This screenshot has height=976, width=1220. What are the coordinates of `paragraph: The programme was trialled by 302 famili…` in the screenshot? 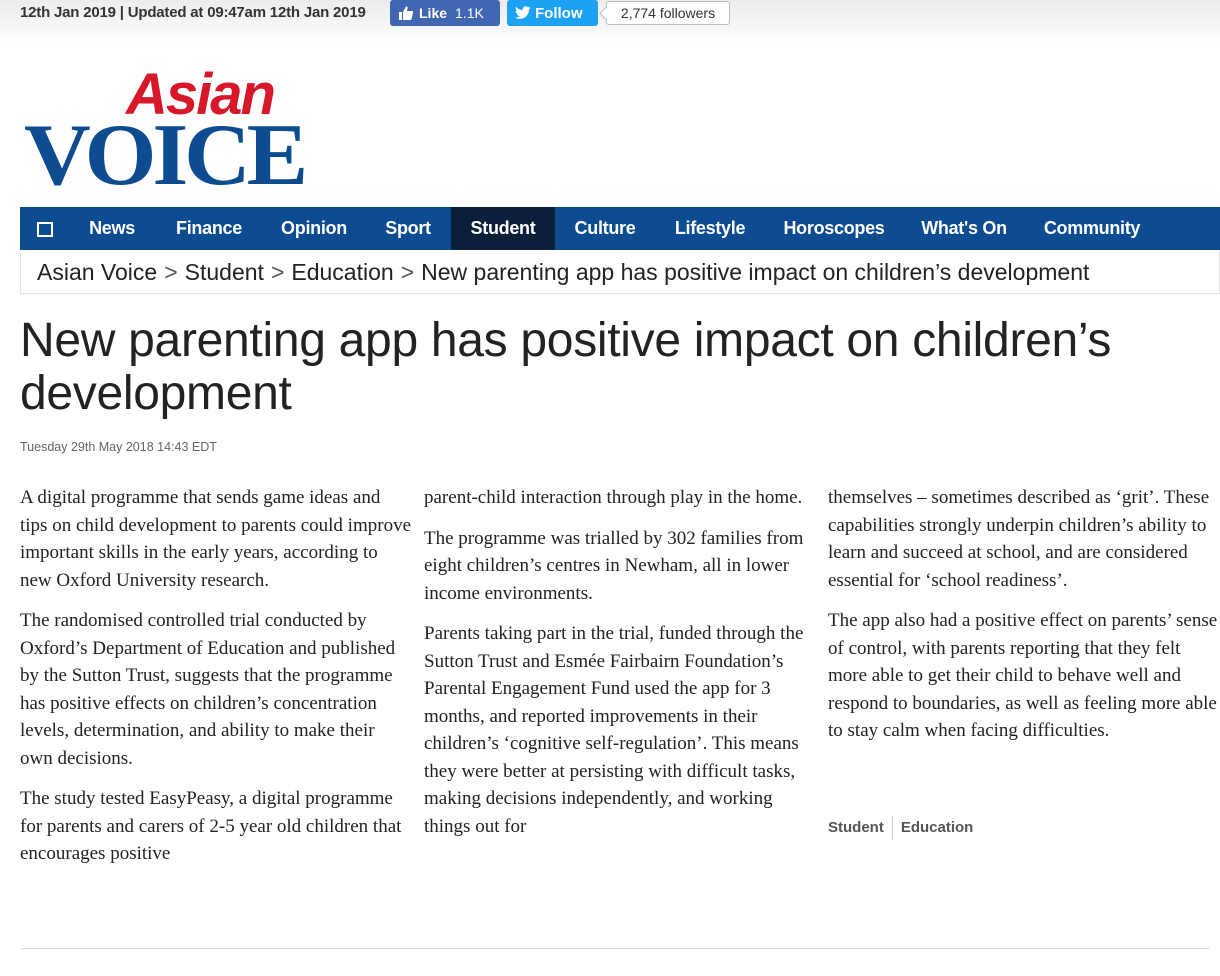 It's located at (614, 565).